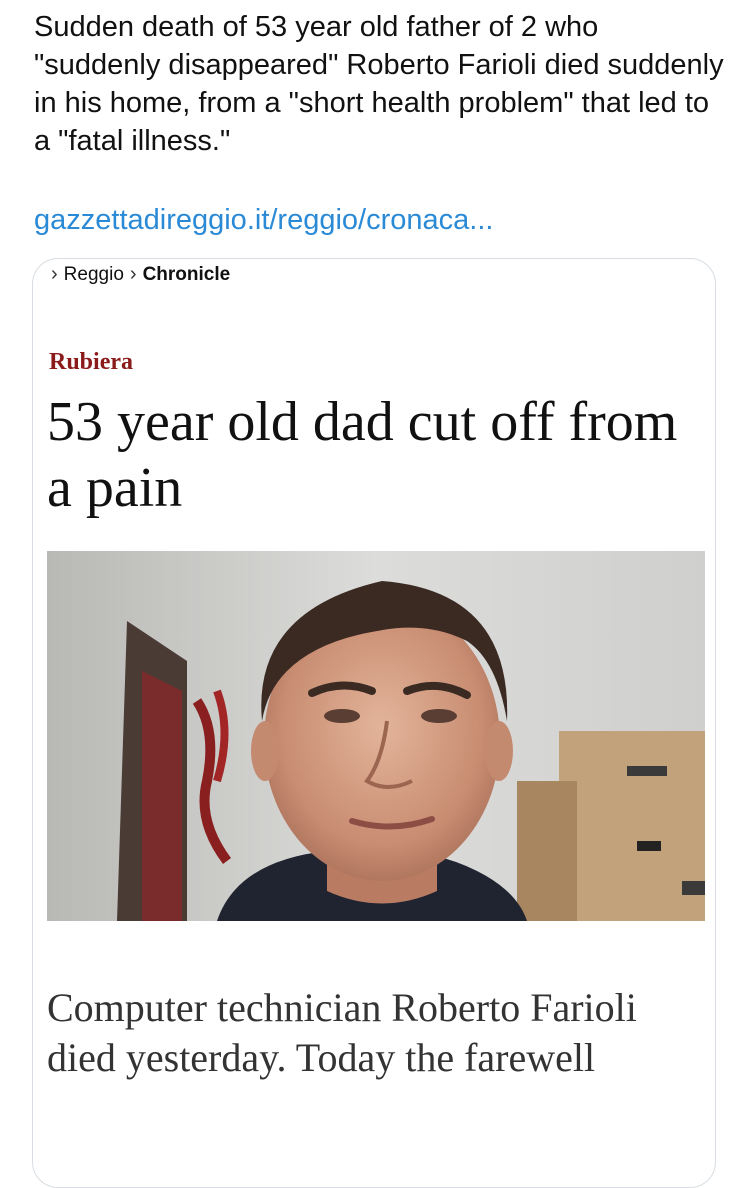 This screenshot has height=1188, width=750. Describe the element at coordinates (140, 274) in the screenshot. I see `breadcrumb: › Reggio › Chronicle` at that location.